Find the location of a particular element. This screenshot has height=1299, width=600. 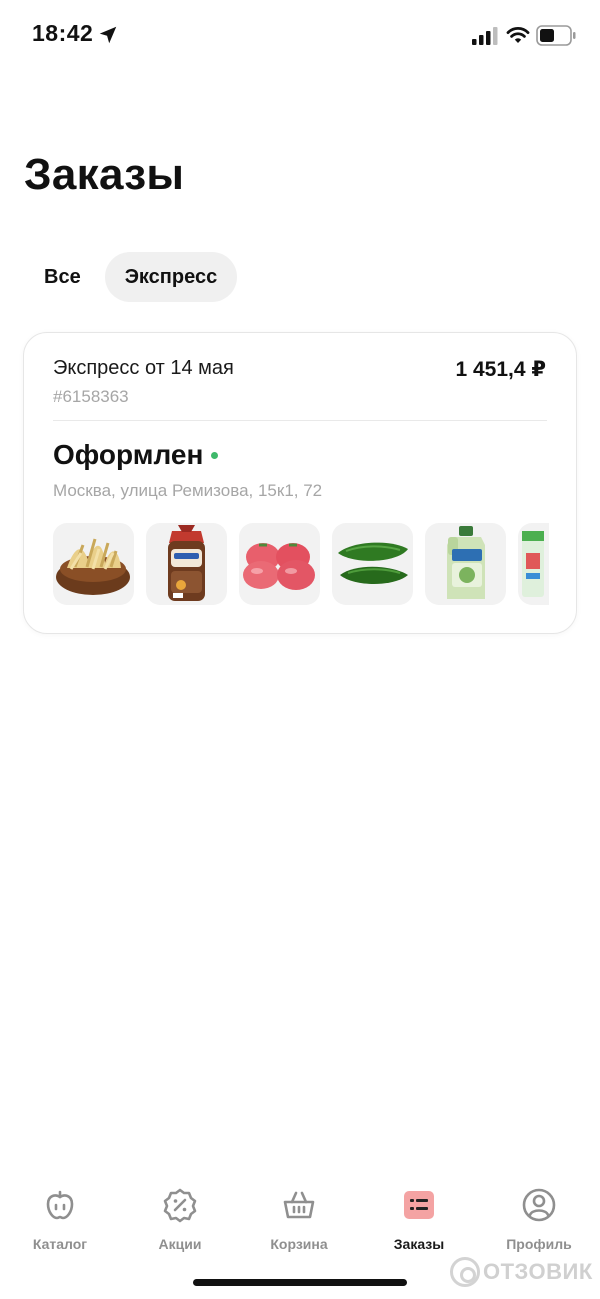

location-arrow-icon is located at coordinates (108, 35).